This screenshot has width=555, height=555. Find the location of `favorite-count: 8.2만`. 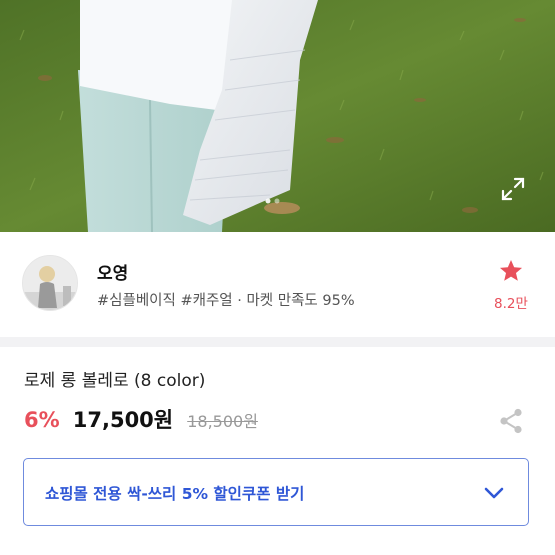

favorite-count: 8.2만 is located at coordinates (511, 304).